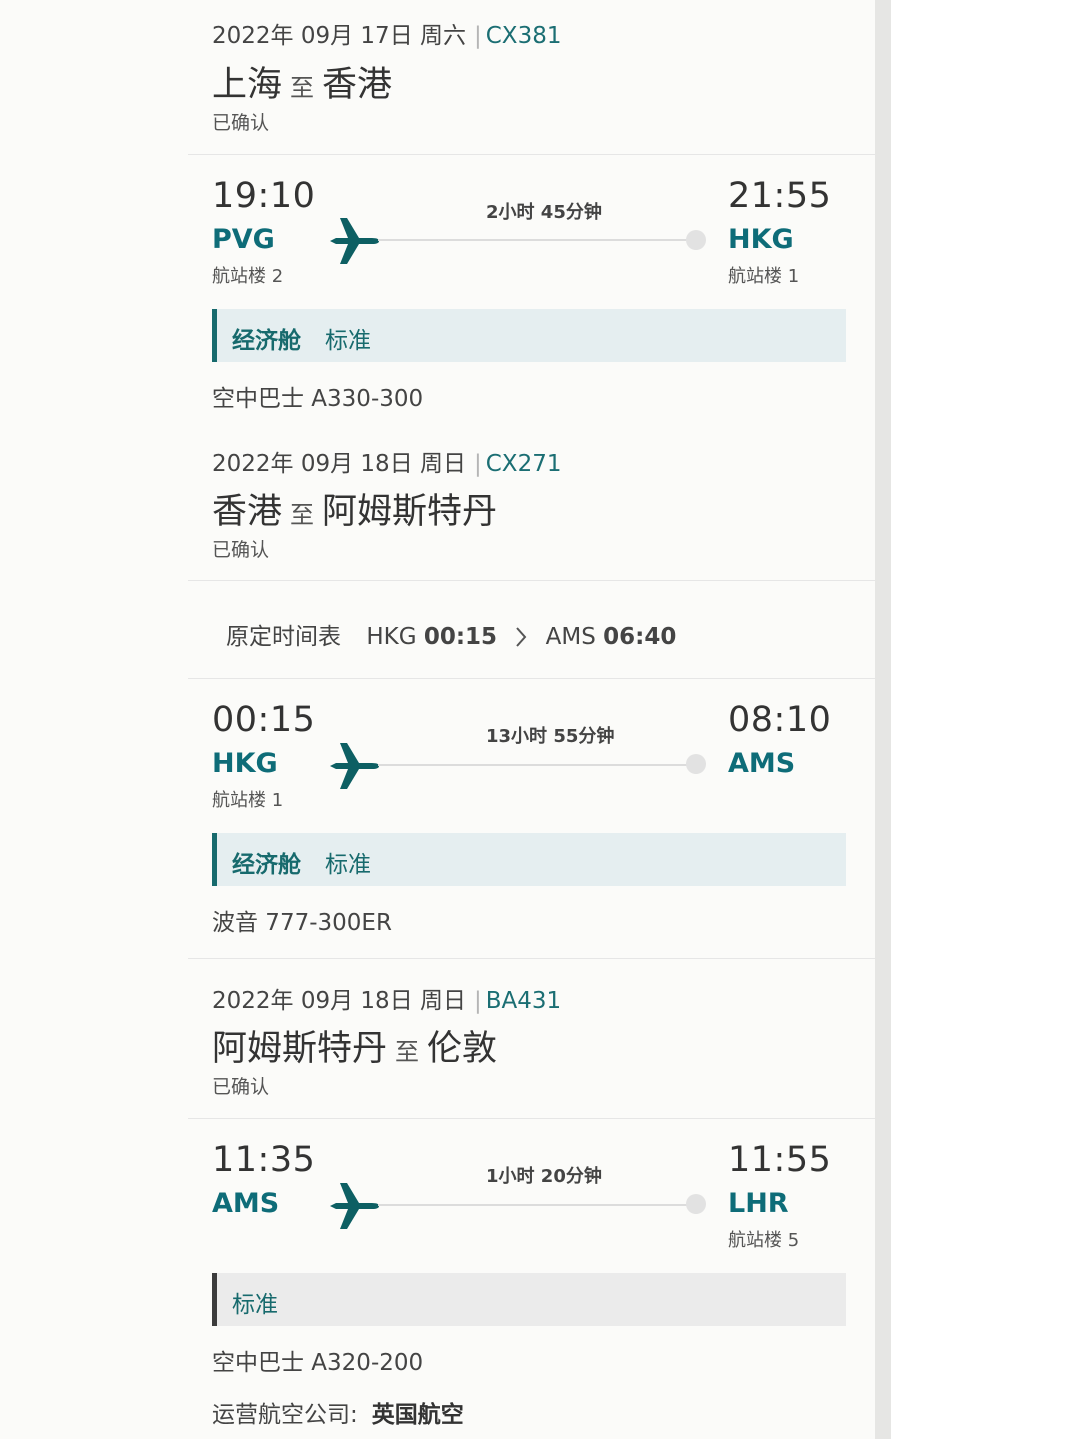 The width and height of the screenshot is (1080, 1439). I want to click on departure-terminal: 航站楼 2, so click(248, 276).